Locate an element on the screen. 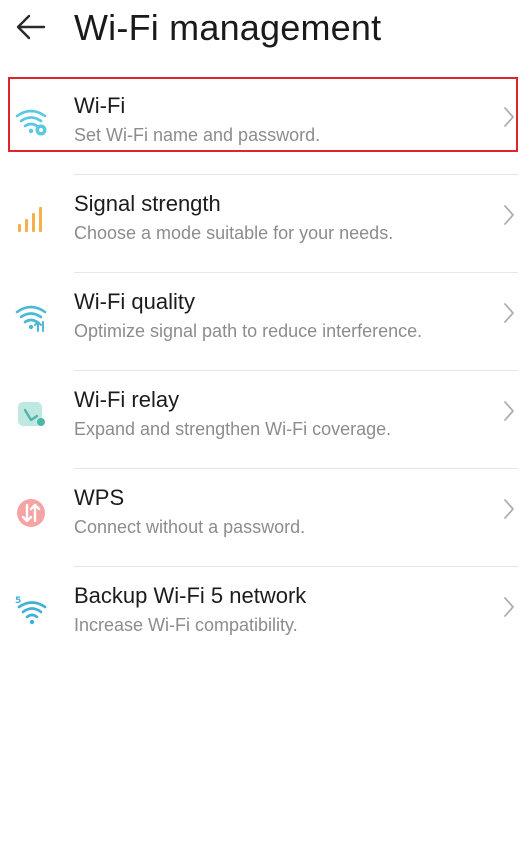  wifi-relay-icon is located at coordinates (31, 414).